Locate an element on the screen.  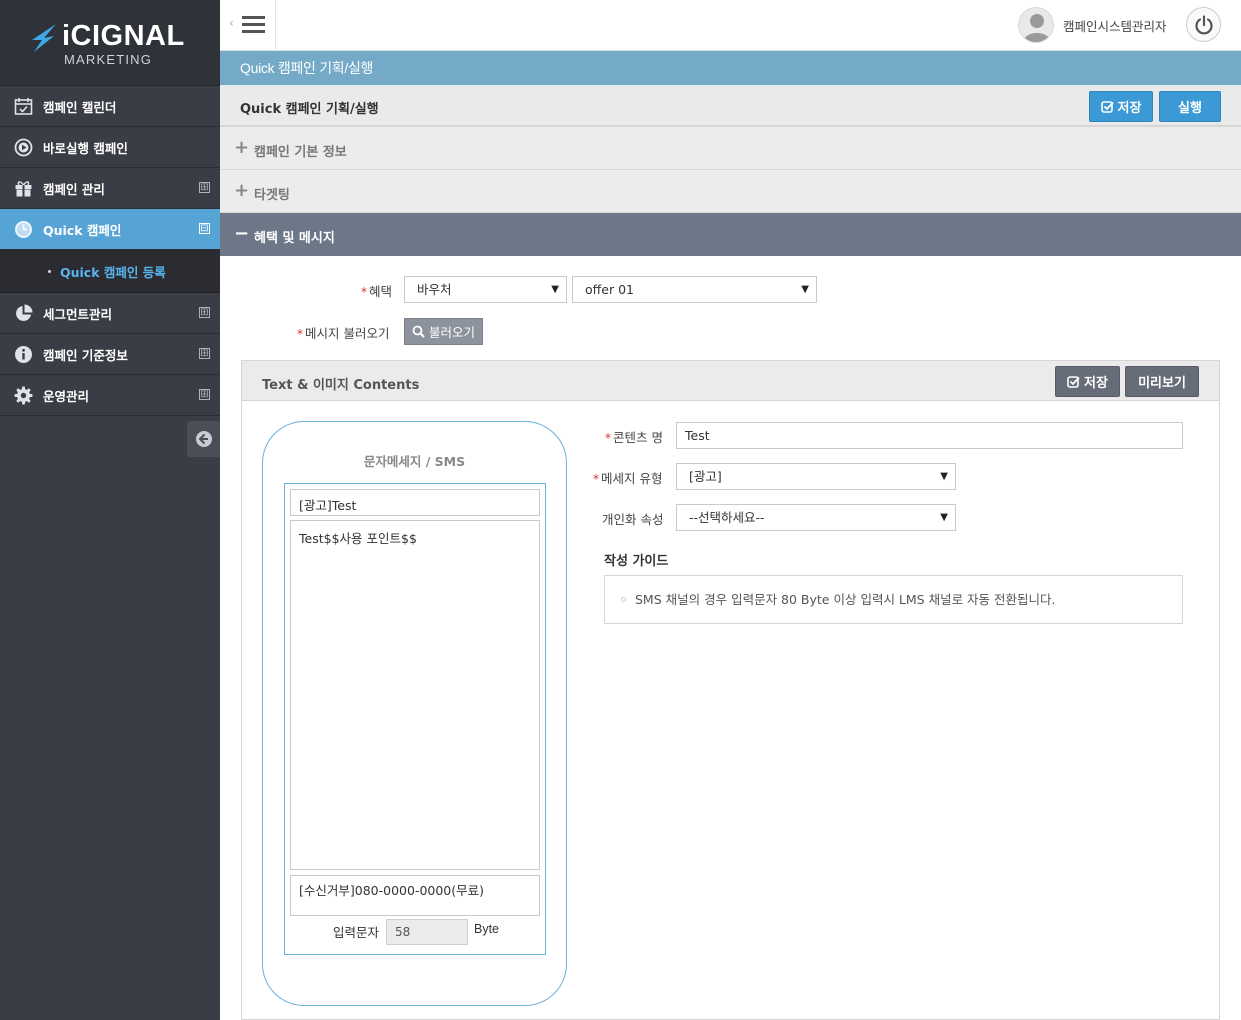
msg-type-label-row: * 메세지 유형 is located at coordinates (627, 477).